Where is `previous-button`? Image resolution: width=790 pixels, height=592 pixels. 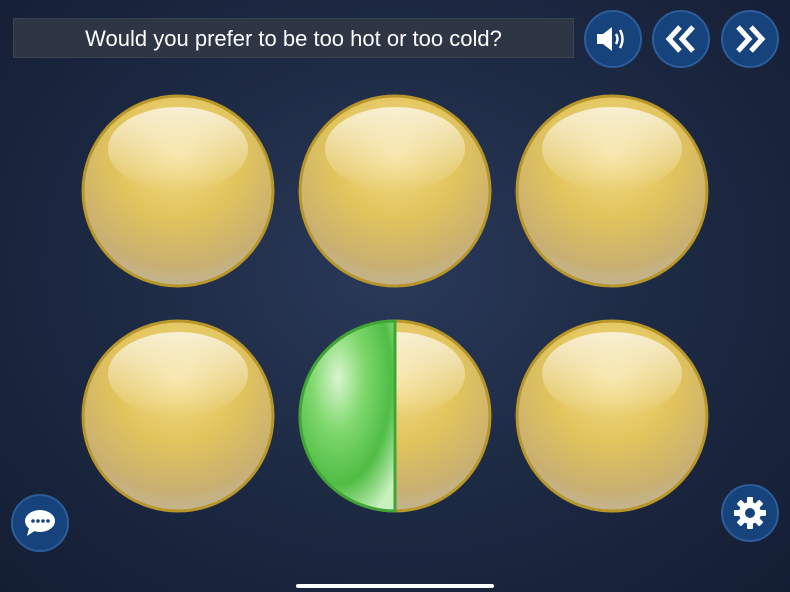
previous-button is located at coordinates (681, 39).